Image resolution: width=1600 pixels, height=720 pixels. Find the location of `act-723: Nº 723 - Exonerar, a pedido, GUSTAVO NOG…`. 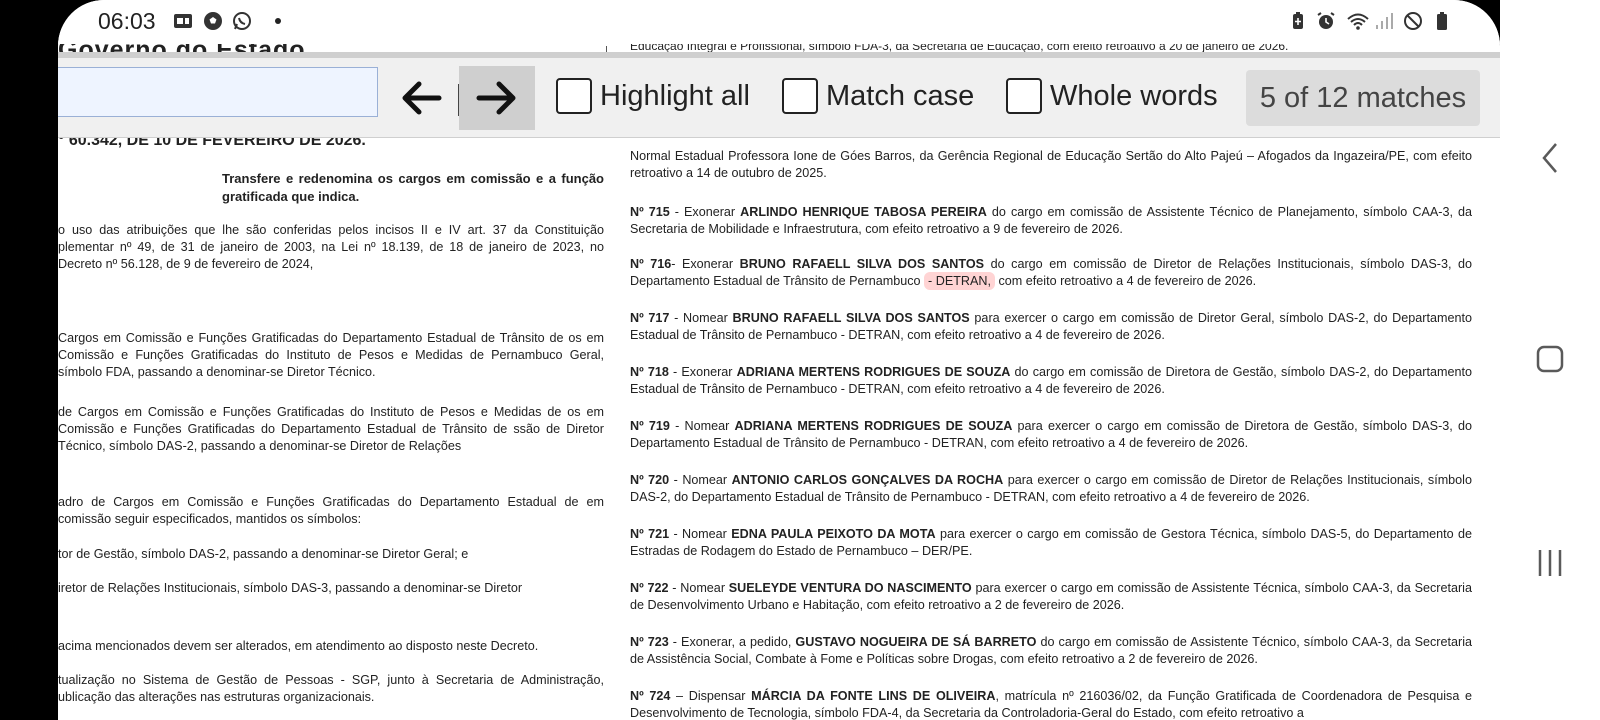

act-723: Nº 723 - Exonerar, a pedido, GUSTAVO NOG… is located at coordinates (1051, 650).